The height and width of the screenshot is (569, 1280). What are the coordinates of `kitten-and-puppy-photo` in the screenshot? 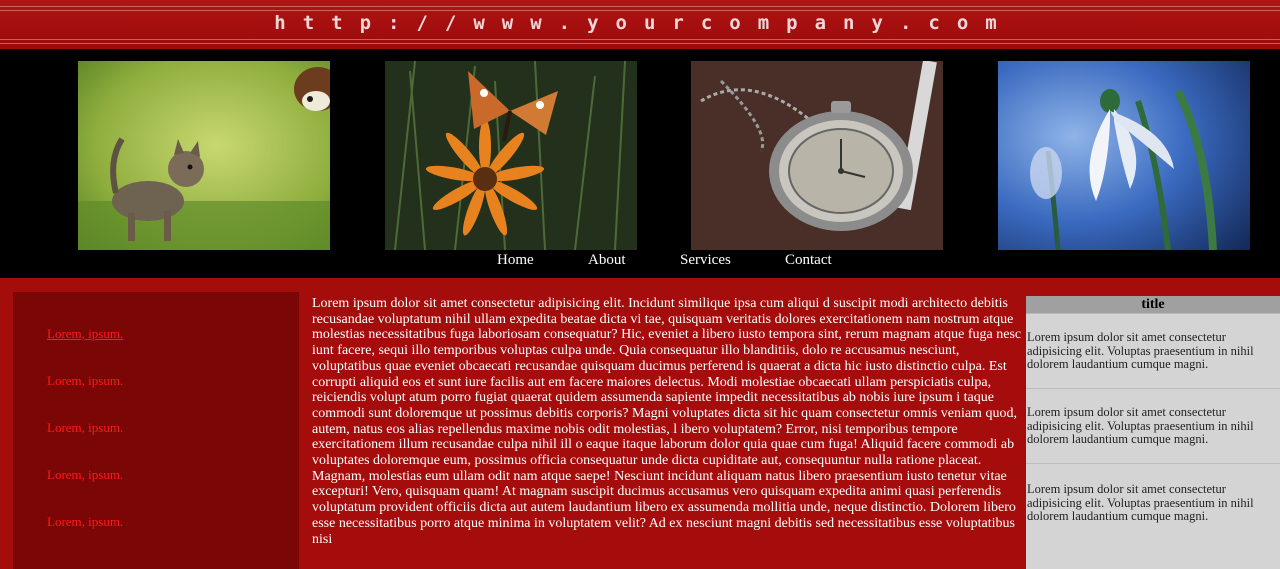 It's located at (204, 155).